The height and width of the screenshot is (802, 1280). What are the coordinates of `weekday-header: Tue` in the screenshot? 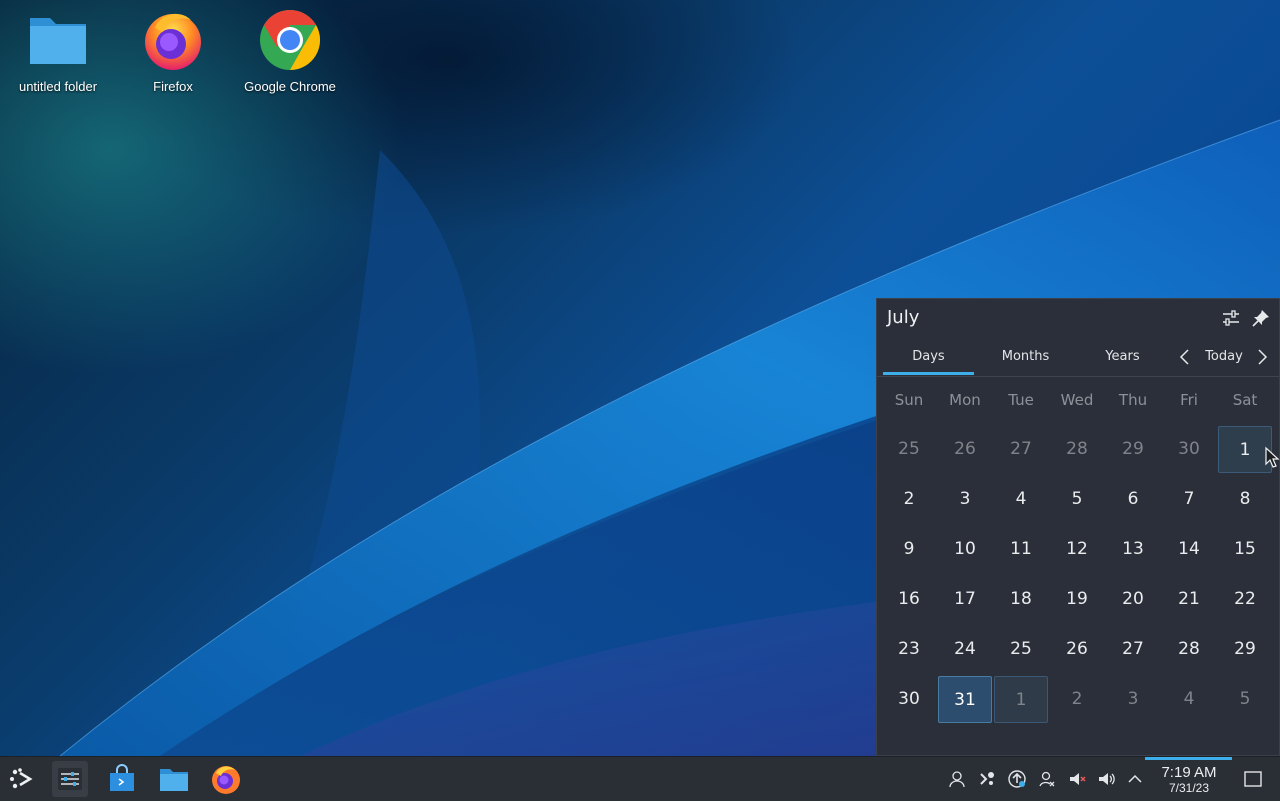 It's located at (1021, 400).